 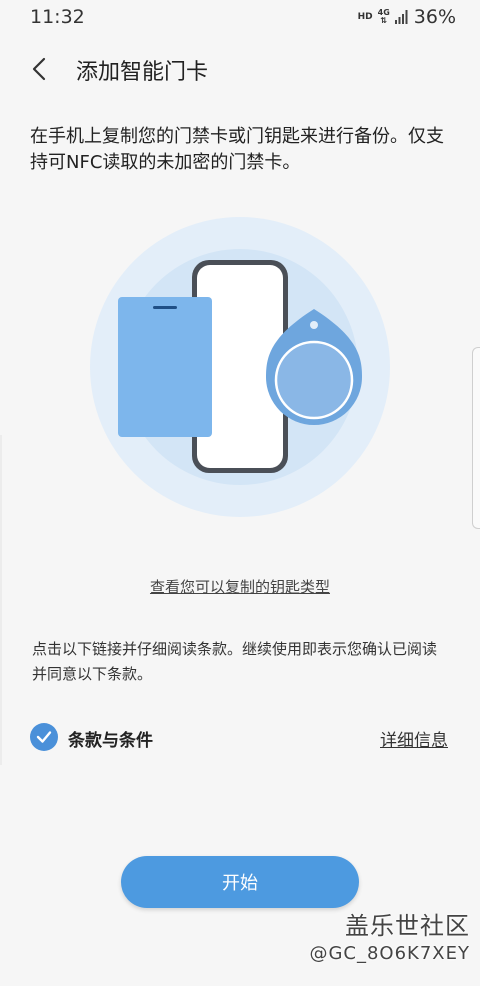 I want to click on hd-indicator: HD, so click(x=365, y=17).